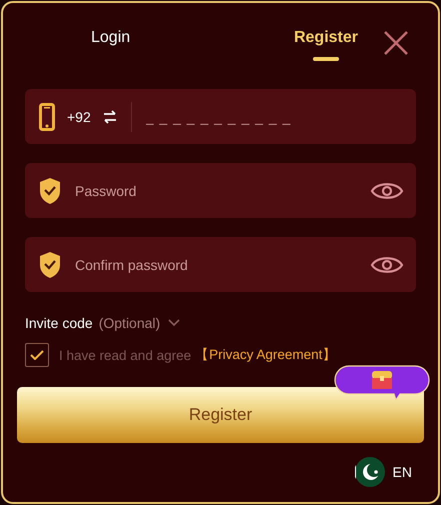 This screenshot has width=441, height=505. Describe the element at coordinates (274, 117) in the screenshot. I see `phone-field: _ _ _ _ _ _ _ _ _ _ _` at that location.